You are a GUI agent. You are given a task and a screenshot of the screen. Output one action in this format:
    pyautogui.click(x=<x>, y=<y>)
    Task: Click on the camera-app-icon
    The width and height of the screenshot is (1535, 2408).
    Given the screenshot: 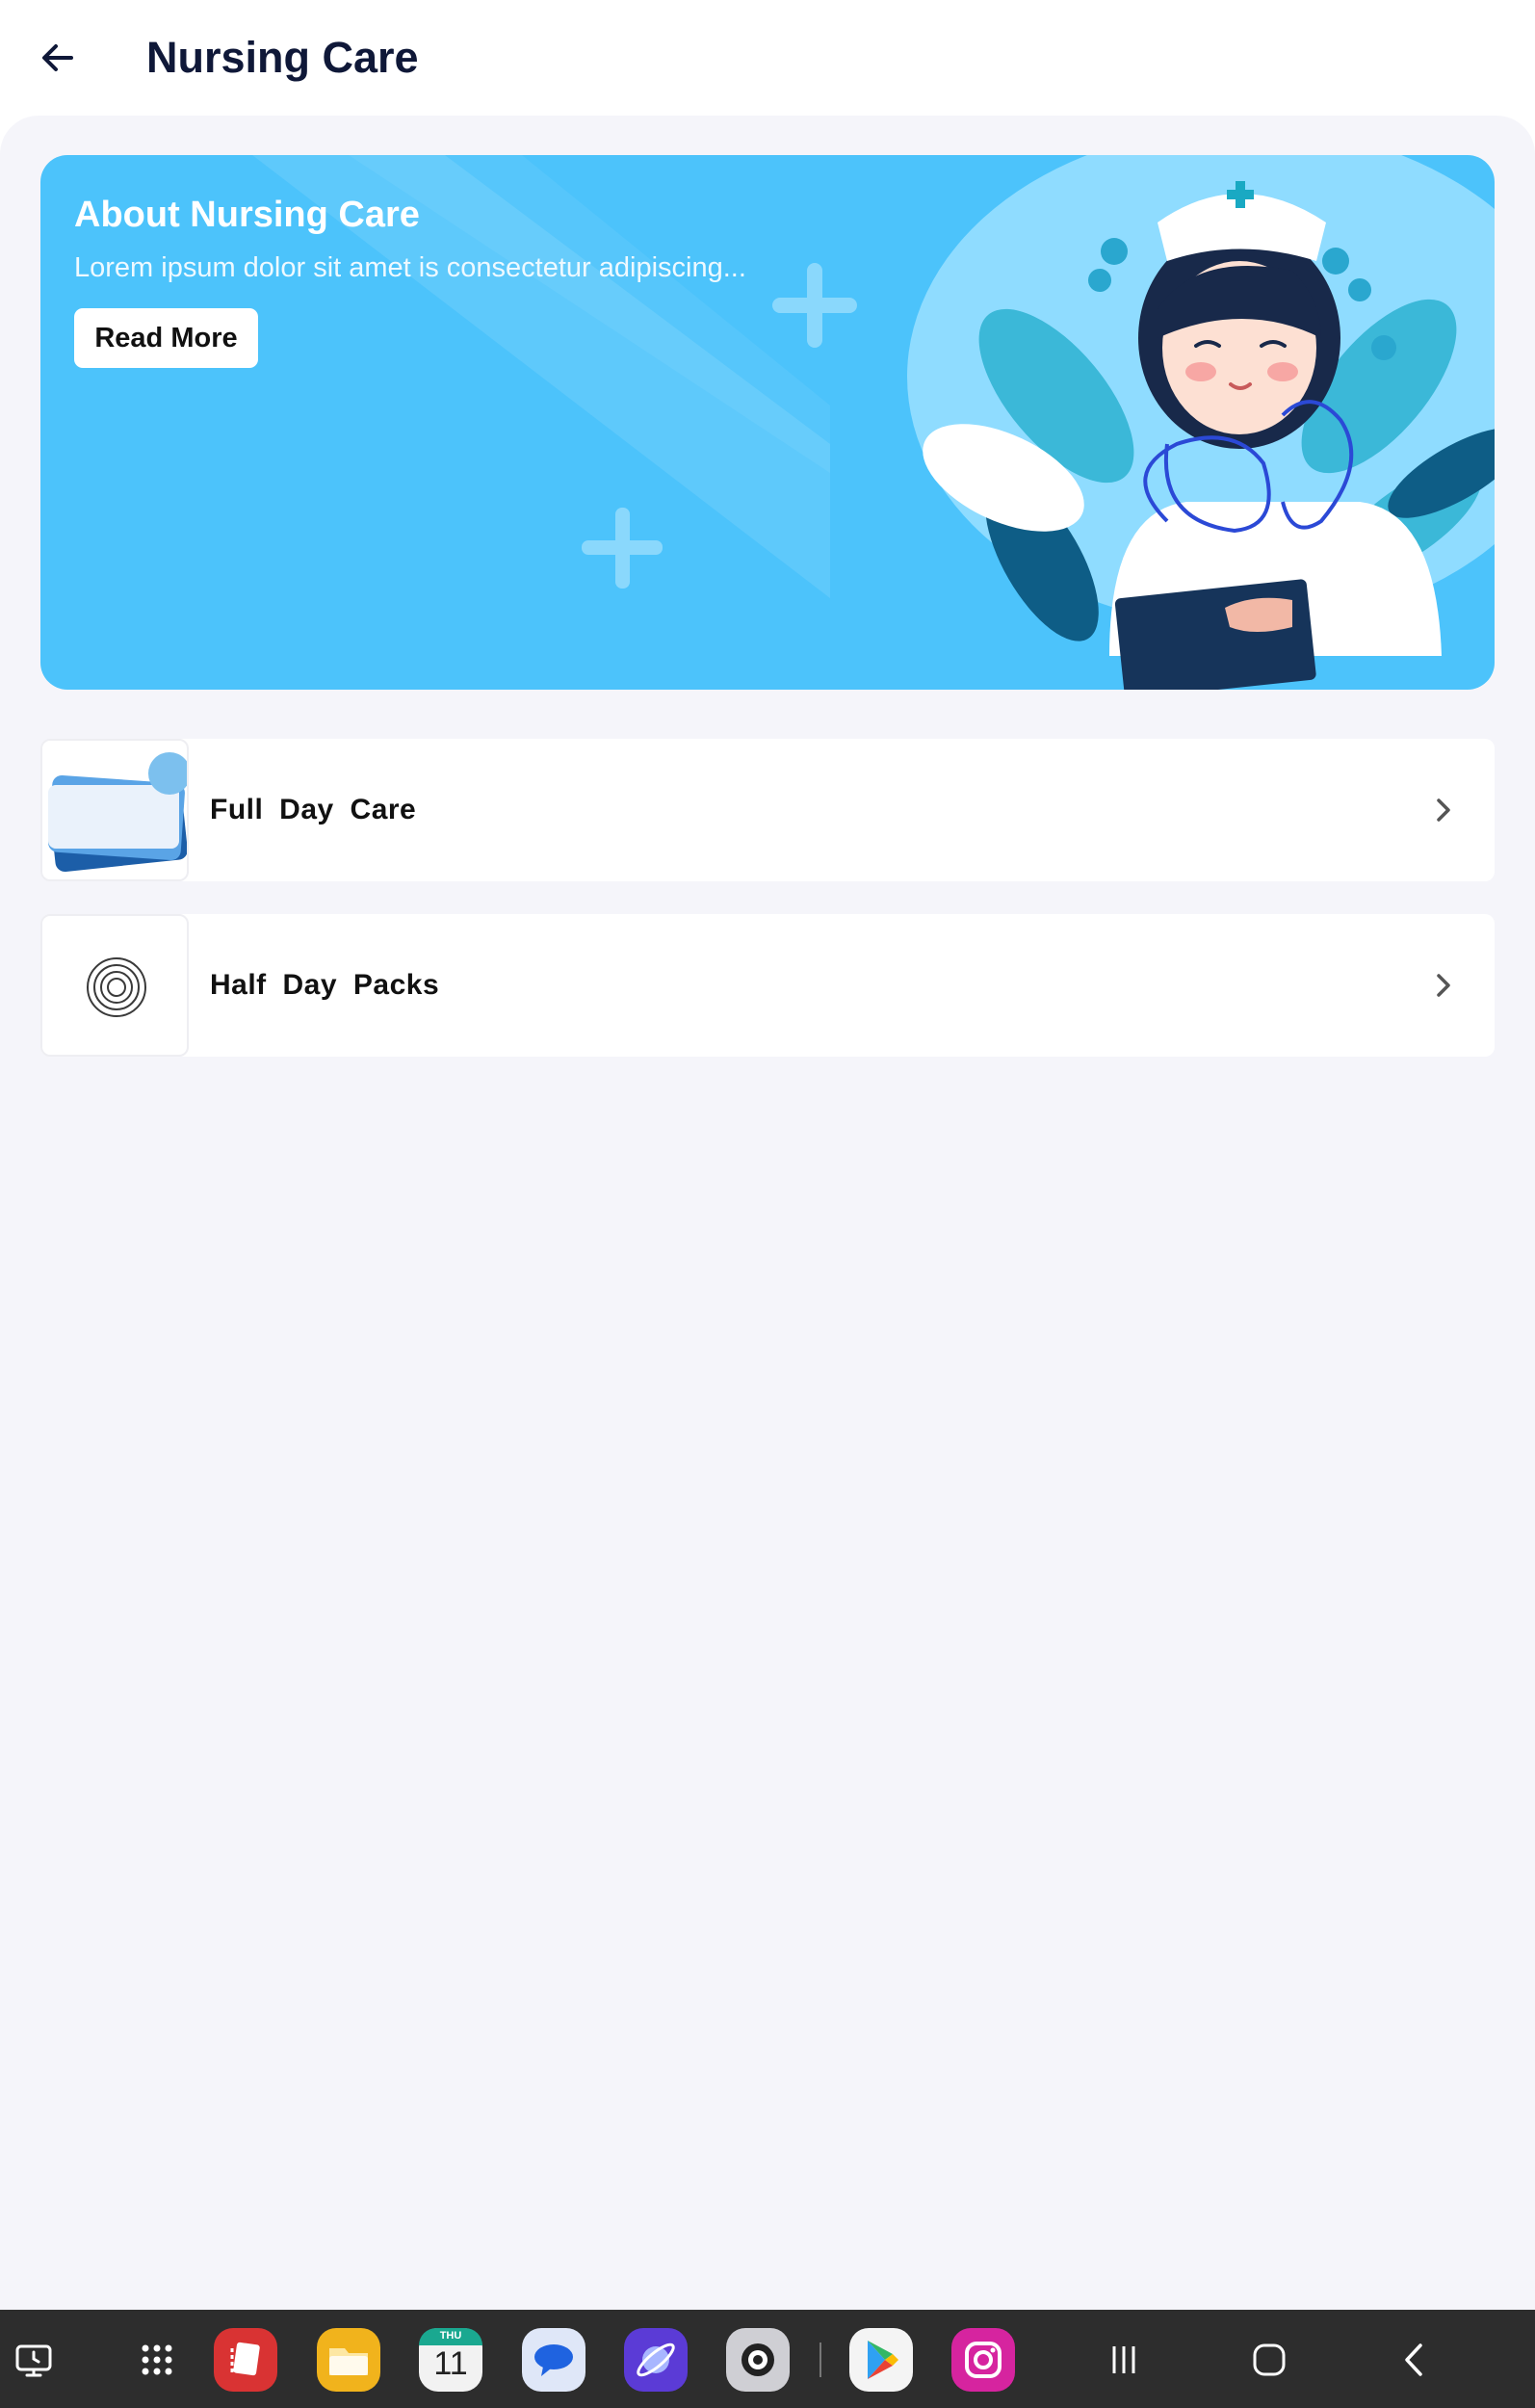 What is the action you would take?
    pyautogui.click(x=758, y=2360)
    